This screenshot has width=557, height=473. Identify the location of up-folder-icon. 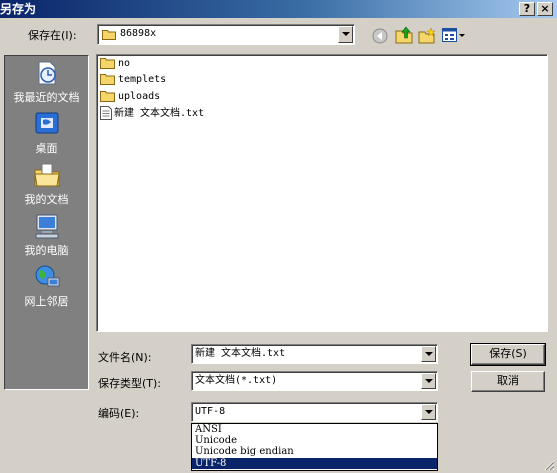
(404, 35).